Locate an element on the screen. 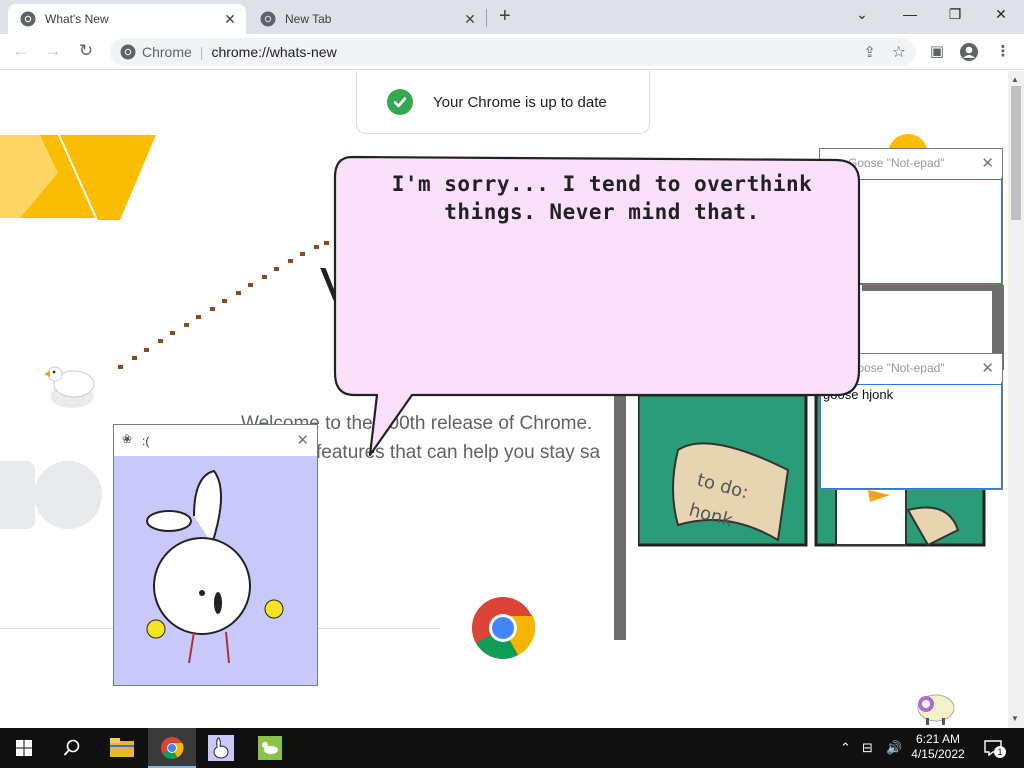 The image size is (1024, 768). system-clock: 6:21 AM 4/15/2022 is located at coordinates (938, 747).